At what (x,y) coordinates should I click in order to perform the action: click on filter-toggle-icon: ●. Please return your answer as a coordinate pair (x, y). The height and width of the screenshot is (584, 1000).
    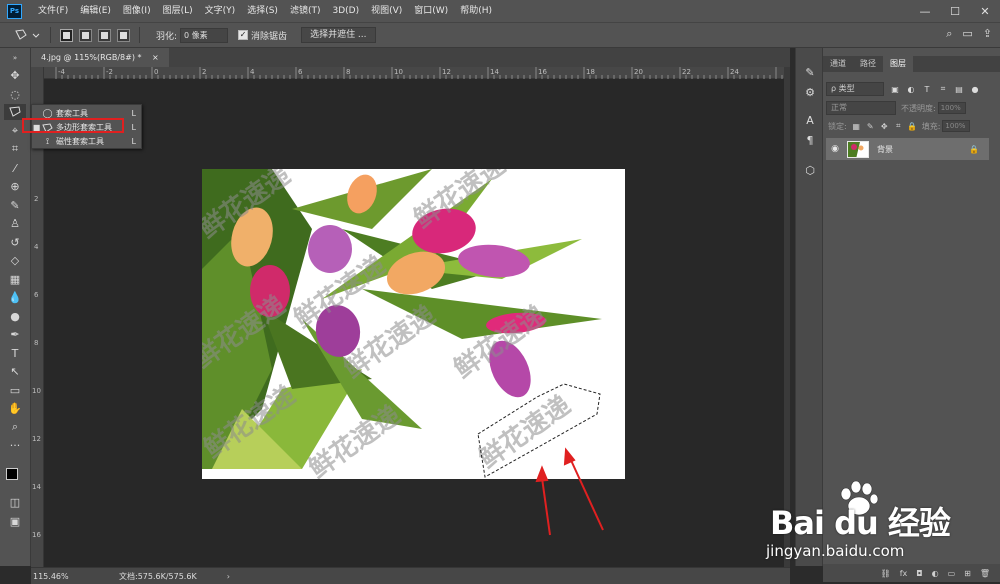
    Looking at the image, I should click on (975, 89).